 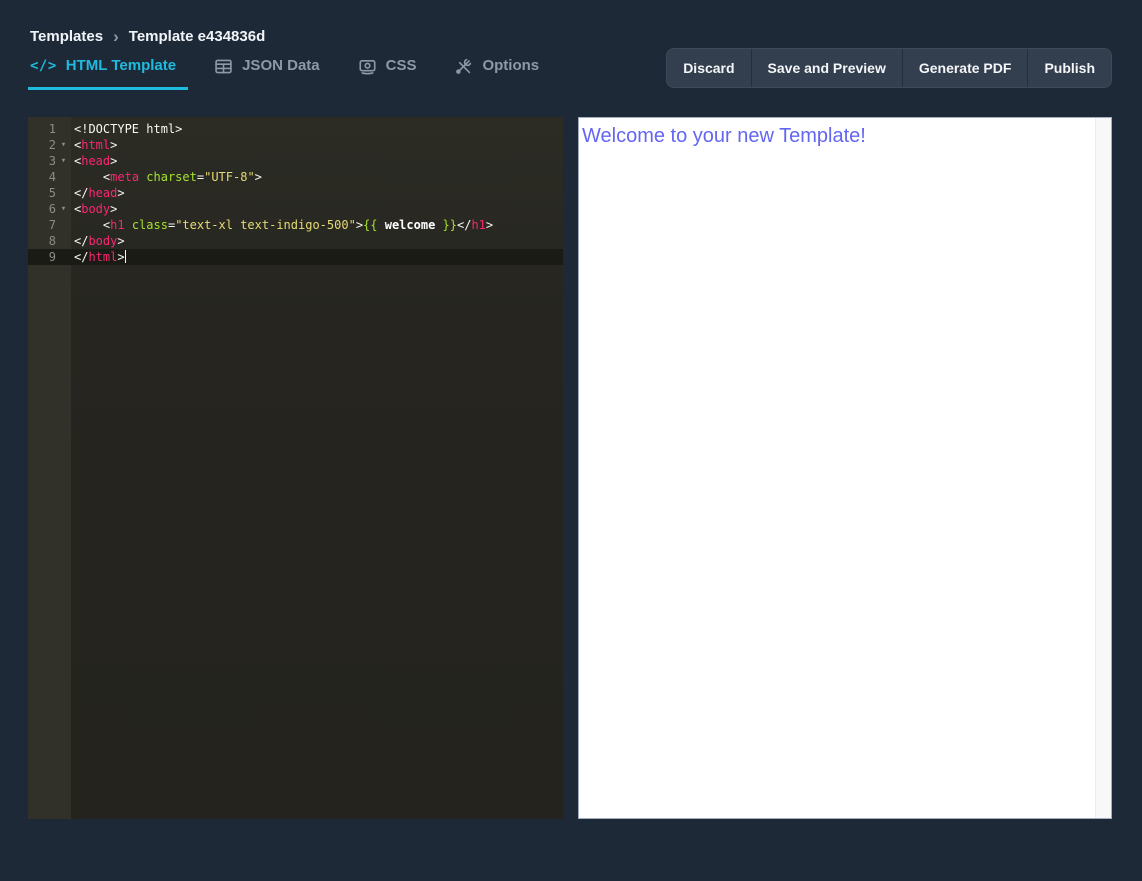 I want to click on preview-scrollbar, so click(x=1103, y=468).